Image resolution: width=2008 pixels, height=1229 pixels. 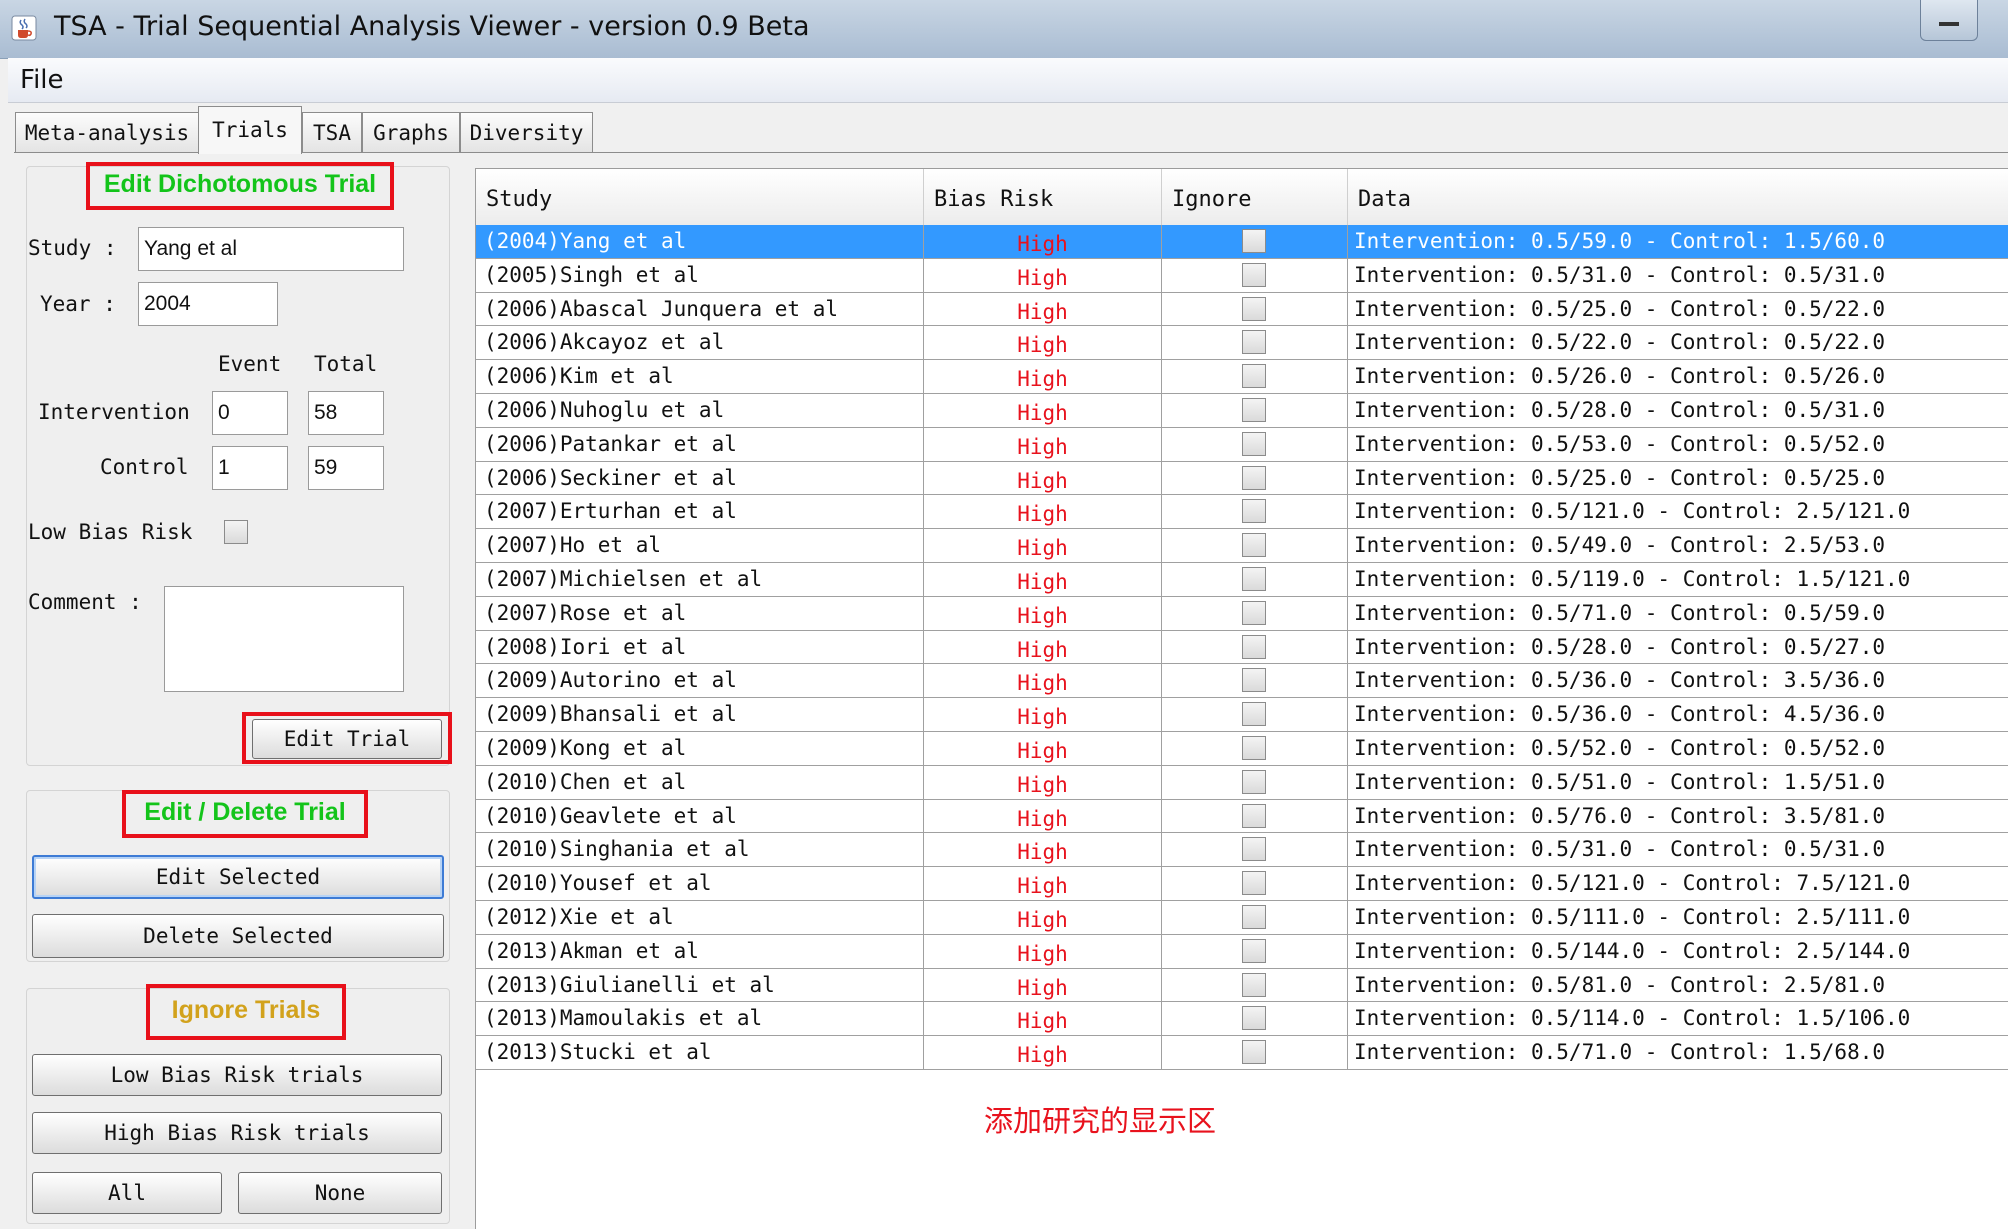 What do you see at coordinates (238, 936) in the screenshot?
I see `delete-selected-button: Delete Selected` at bounding box center [238, 936].